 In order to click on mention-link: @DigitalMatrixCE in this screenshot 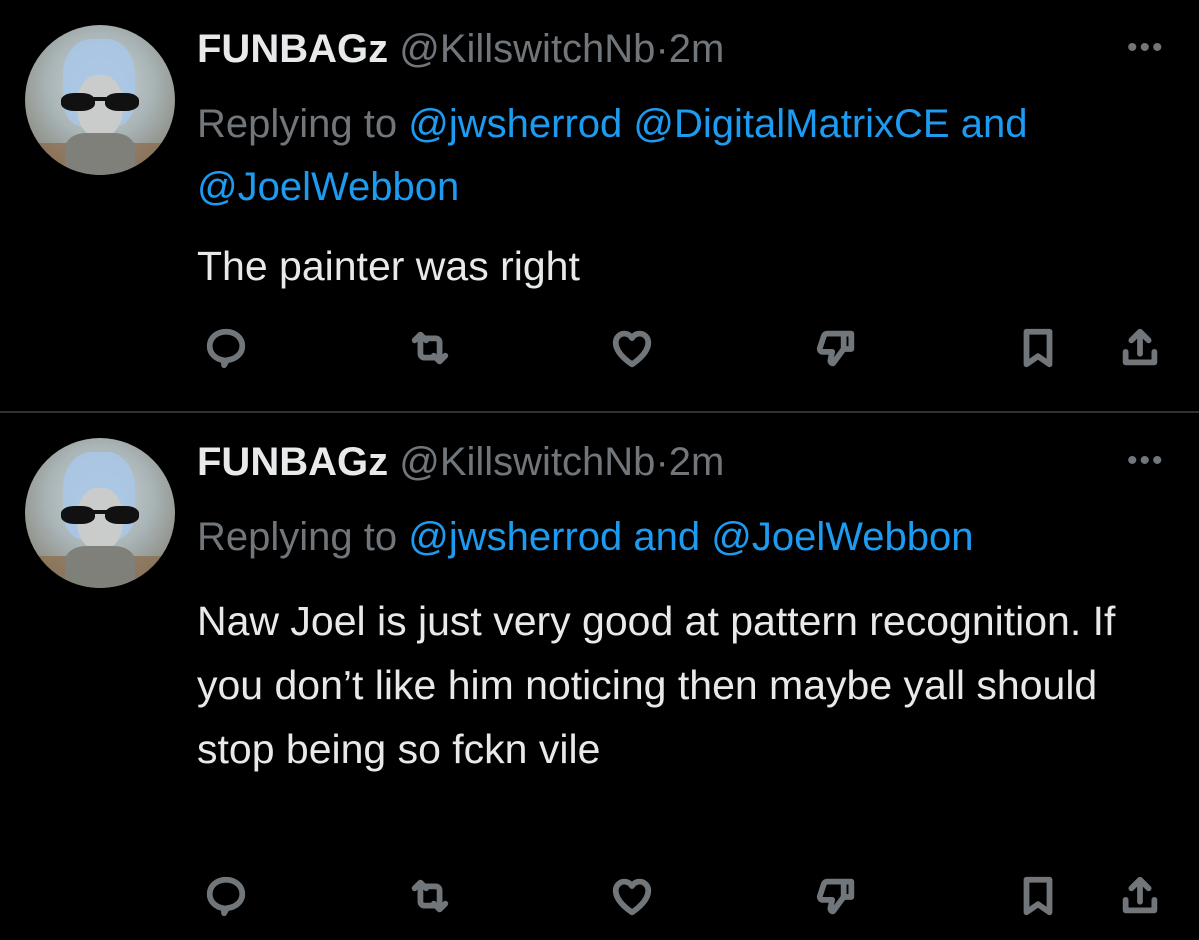, I will do `click(791, 124)`.